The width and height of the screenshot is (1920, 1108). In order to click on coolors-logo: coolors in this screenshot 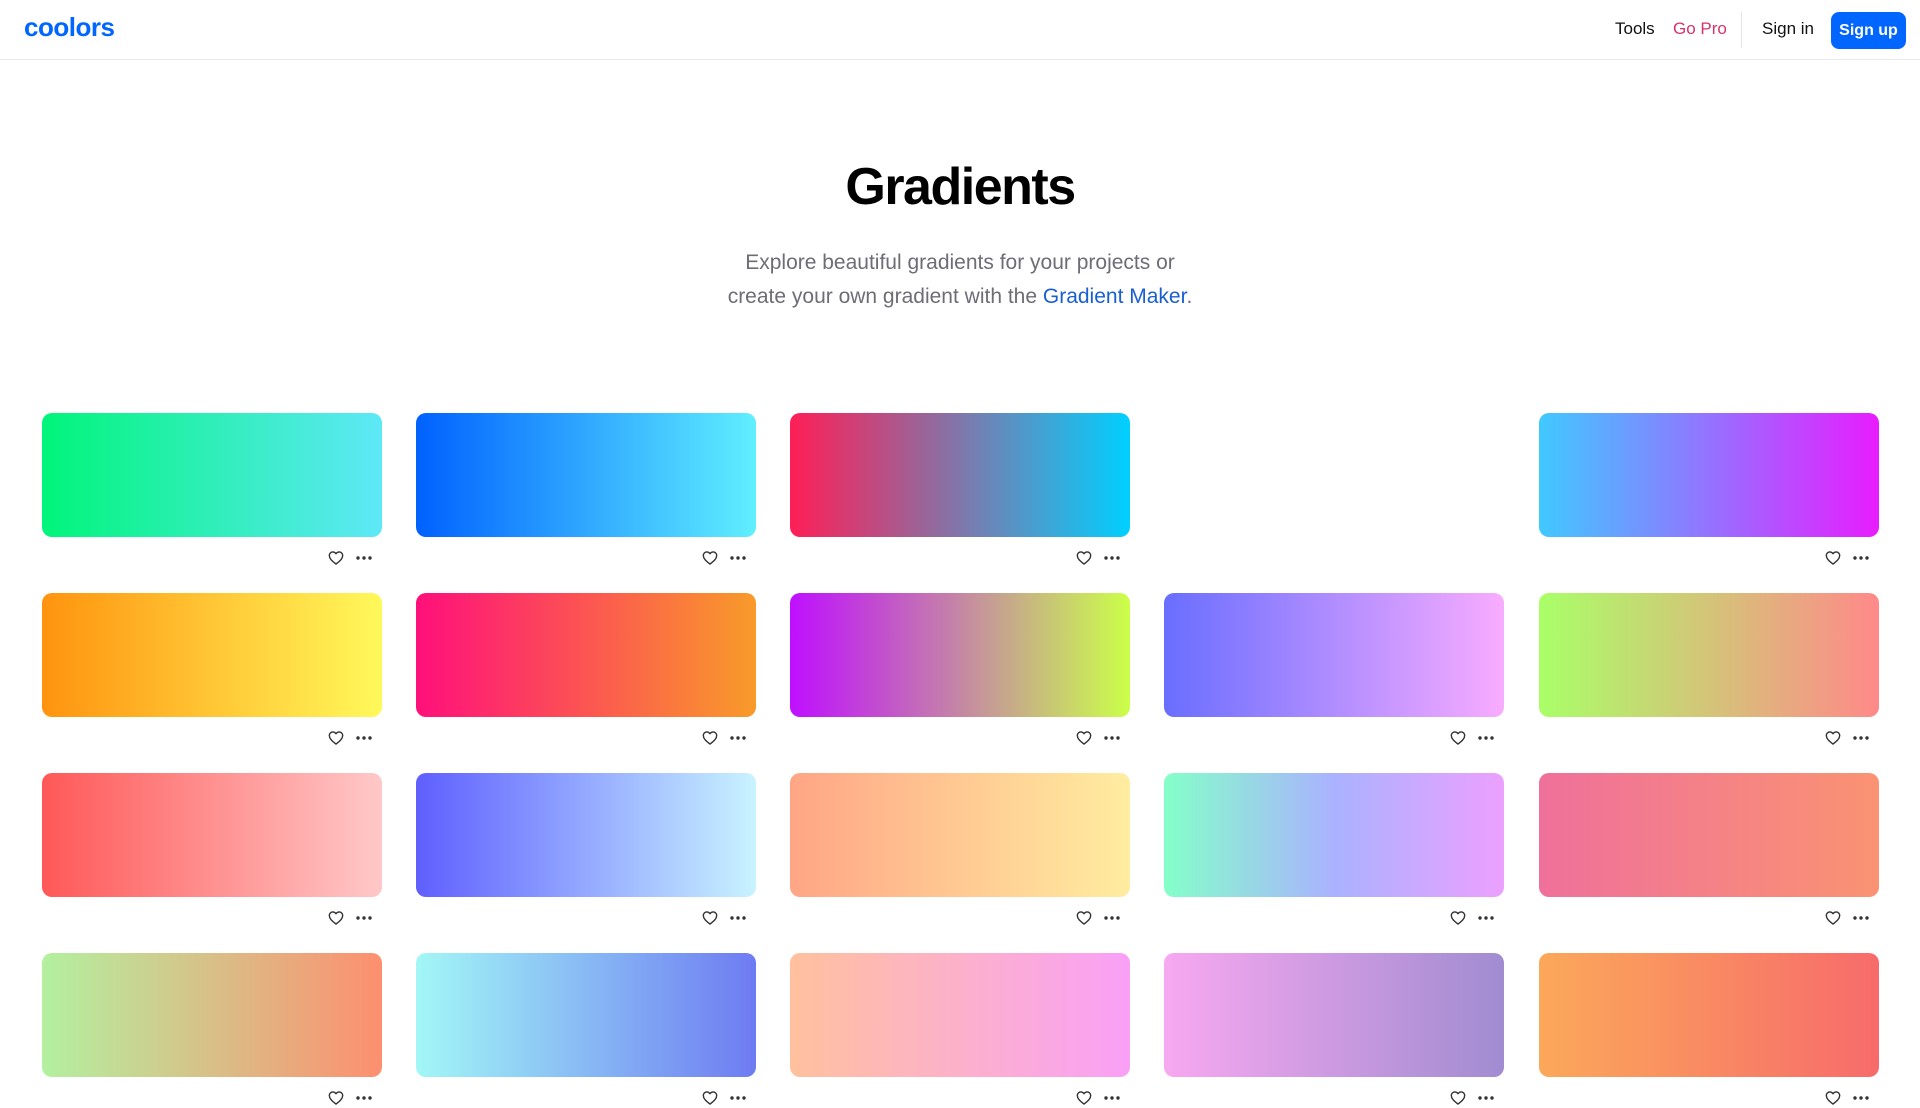, I will do `click(69, 27)`.